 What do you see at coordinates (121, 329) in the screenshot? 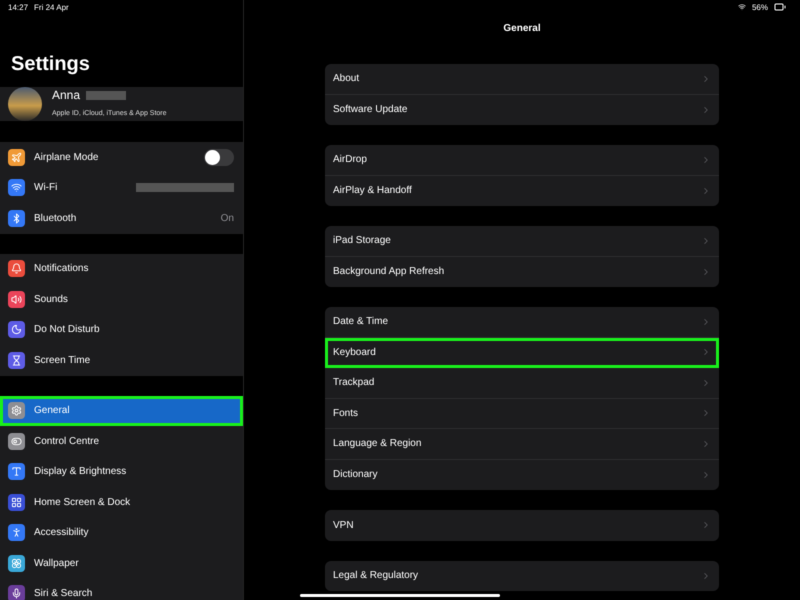
I see `sidebar-item: Do Not Disturb` at bounding box center [121, 329].